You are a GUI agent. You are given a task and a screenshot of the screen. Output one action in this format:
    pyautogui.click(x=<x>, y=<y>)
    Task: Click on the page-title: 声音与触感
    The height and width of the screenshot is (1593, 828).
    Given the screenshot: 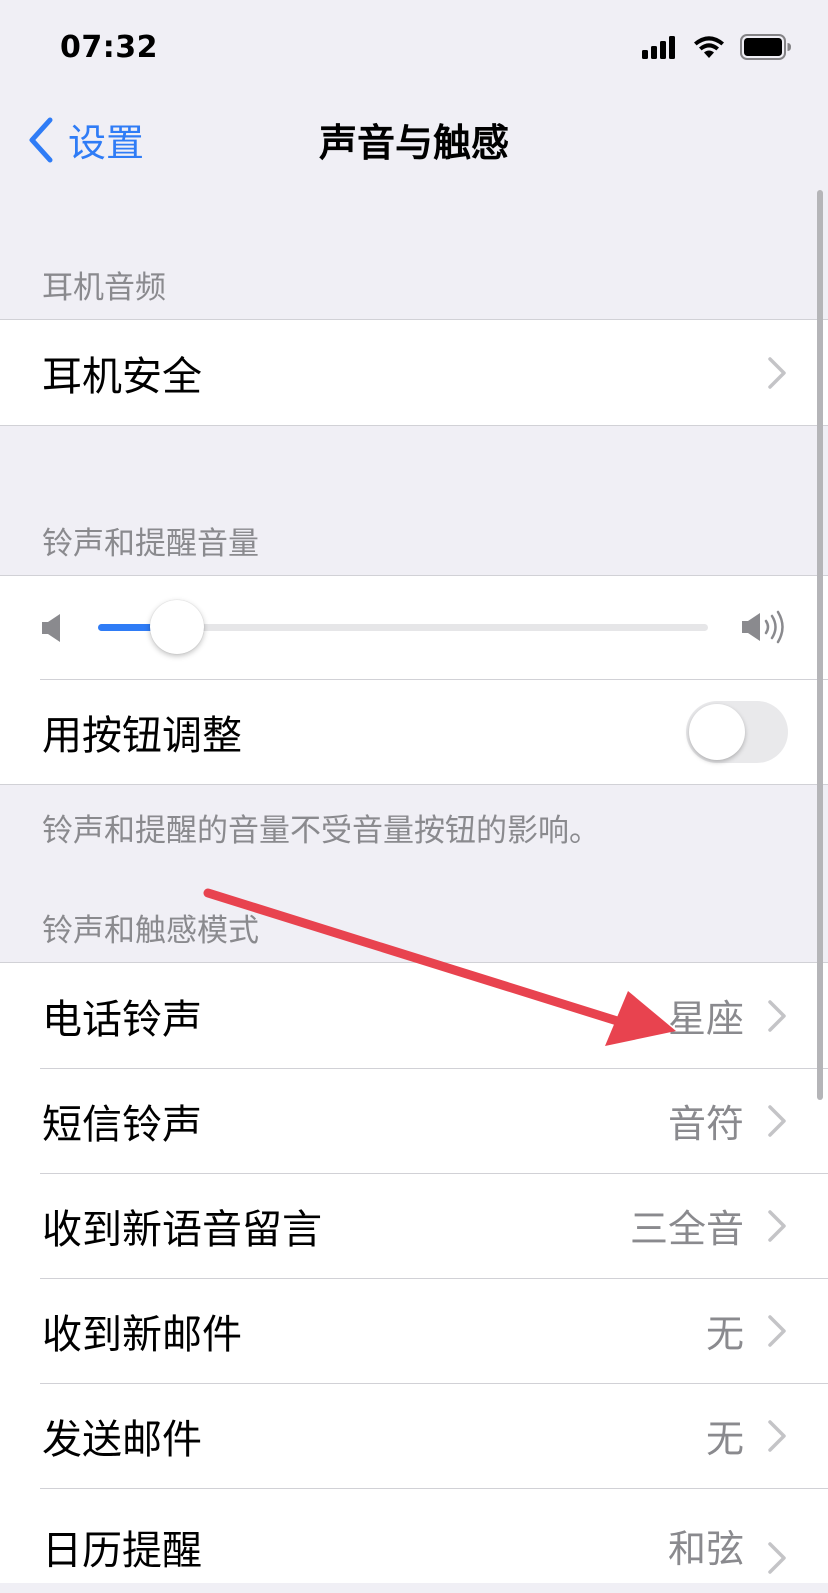 What is the action you would take?
    pyautogui.click(x=413, y=143)
    